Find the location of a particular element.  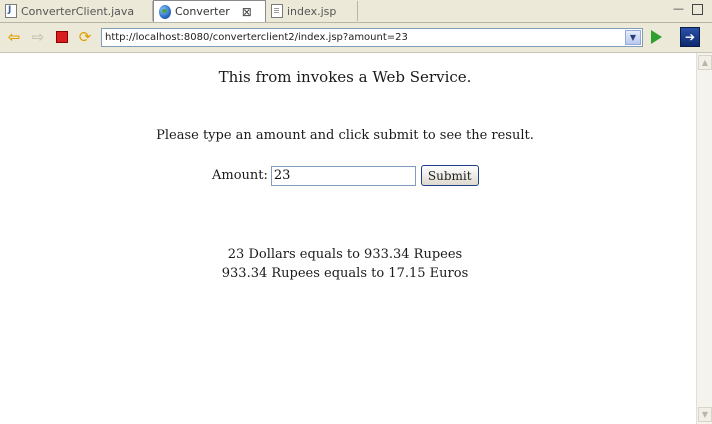

amount-label: Amount: is located at coordinates (240, 175).